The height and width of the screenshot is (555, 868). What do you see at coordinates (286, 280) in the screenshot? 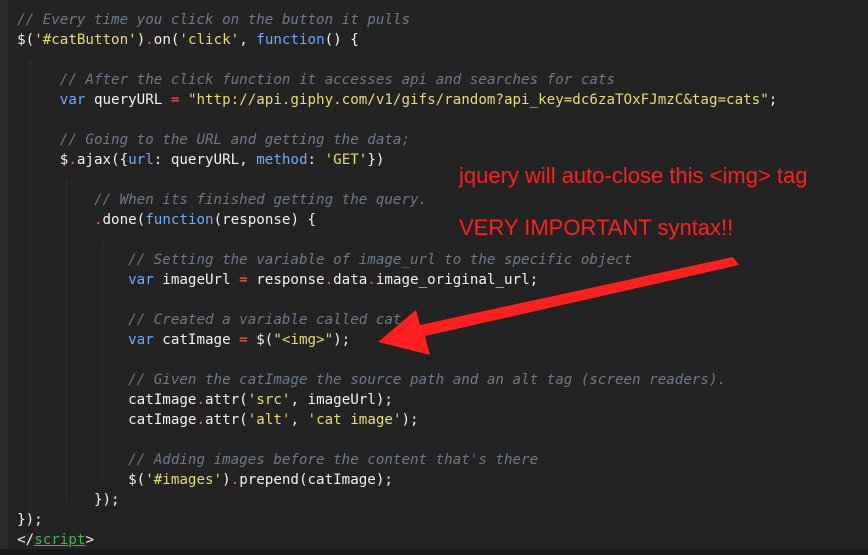
I see `code-token: response` at bounding box center [286, 280].